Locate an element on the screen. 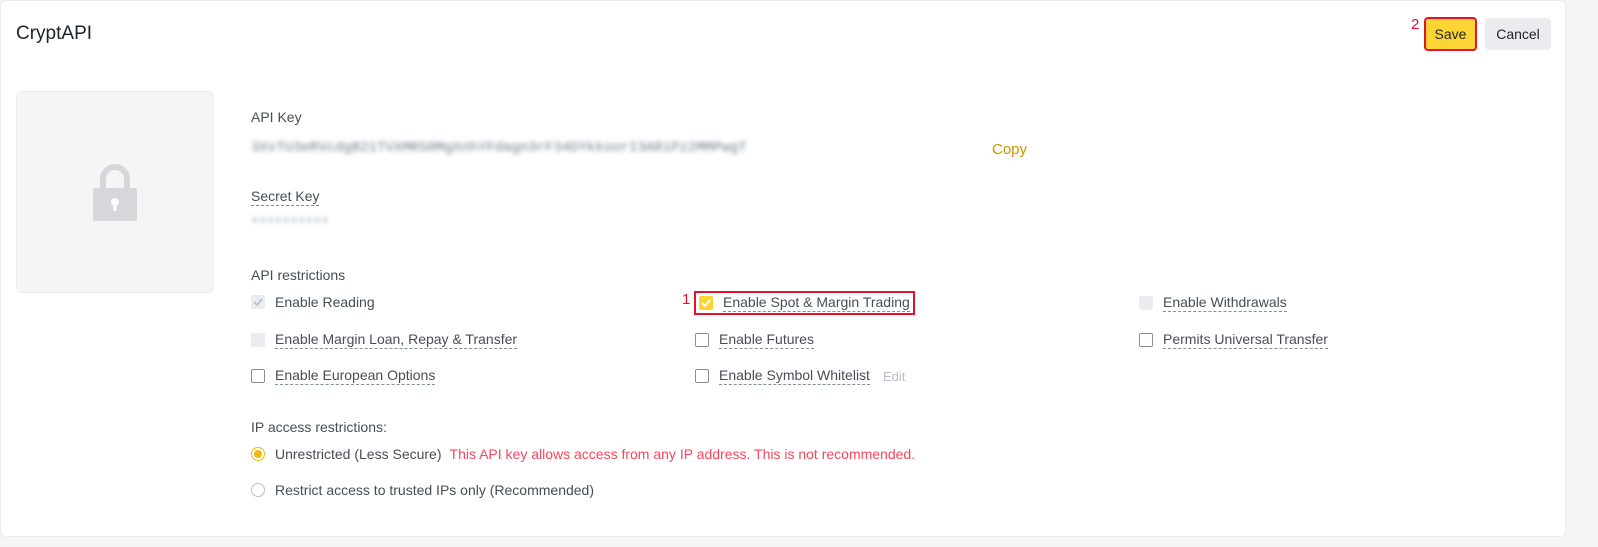 The image size is (1598, 547). lock-icon is located at coordinates (115, 192).